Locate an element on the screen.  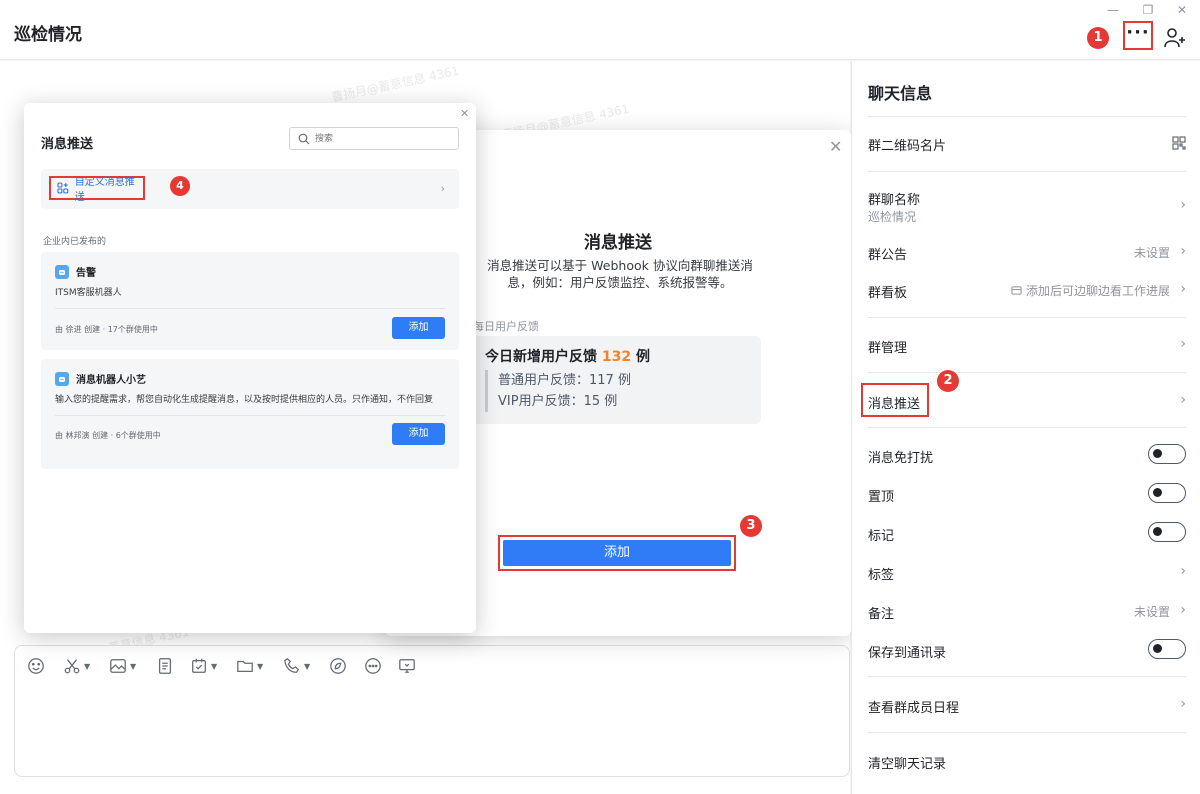
tool-screenshot: ▼ is located at coordinates (76, 666).